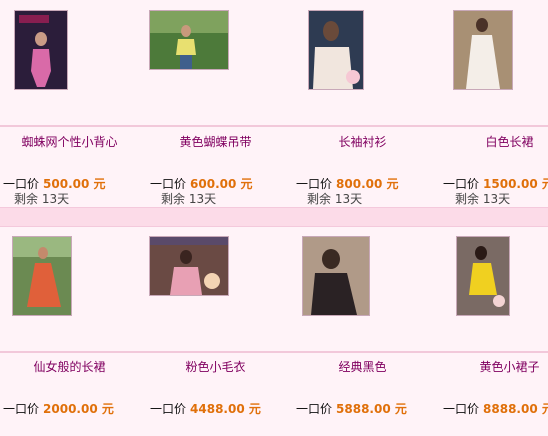 The width and height of the screenshot is (548, 436). Describe the element at coordinates (492, 110) in the screenshot. I see `product-cell: 白色长裙 一口价 1500.00 元 剩余 13天` at that location.